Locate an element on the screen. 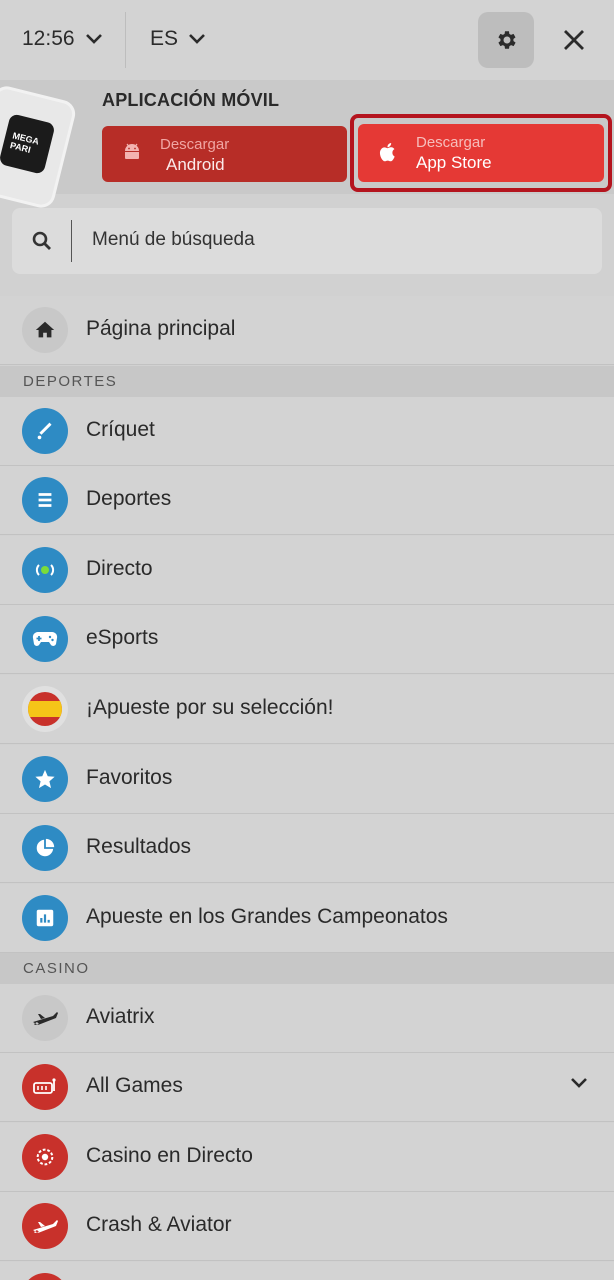  settings-button is located at coordinates (506, 40).